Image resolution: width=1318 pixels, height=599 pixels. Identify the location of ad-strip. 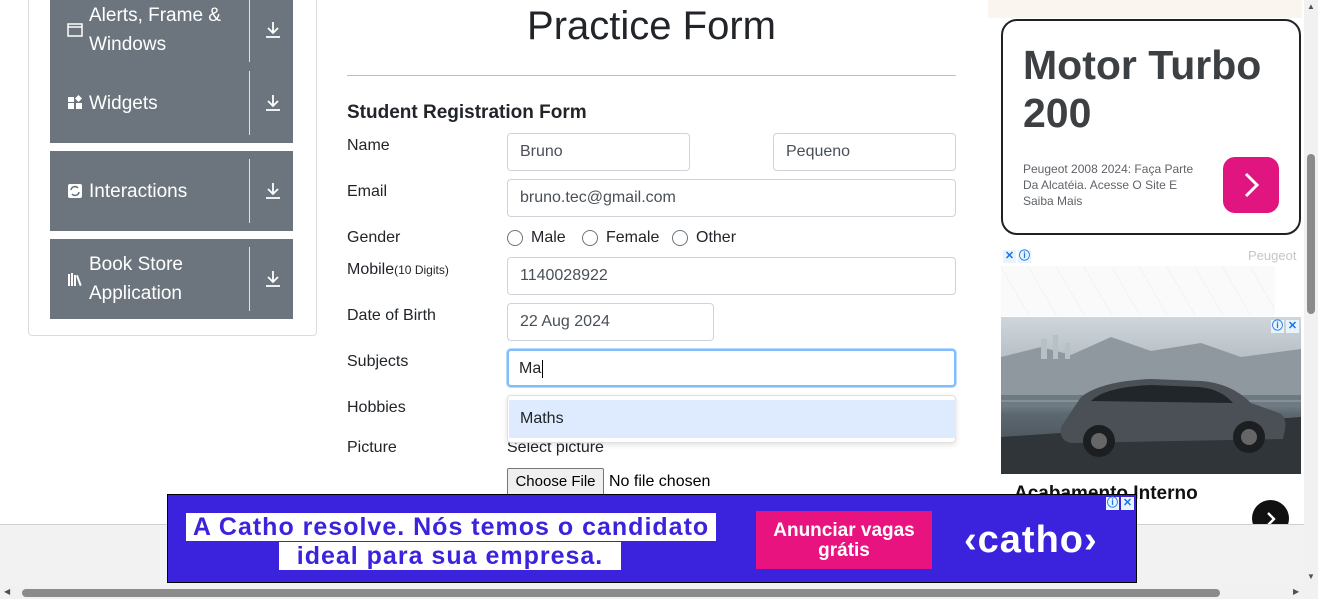
(1145, 9).